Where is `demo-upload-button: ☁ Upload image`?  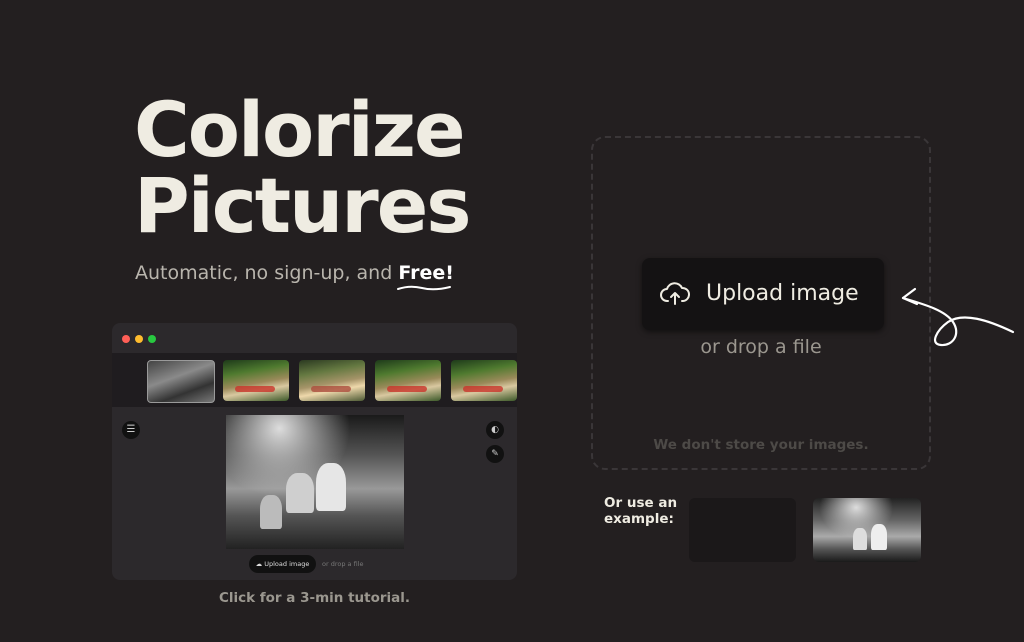
demo-upload-button: ☁ Upload image is located at coordinates (282, 564).